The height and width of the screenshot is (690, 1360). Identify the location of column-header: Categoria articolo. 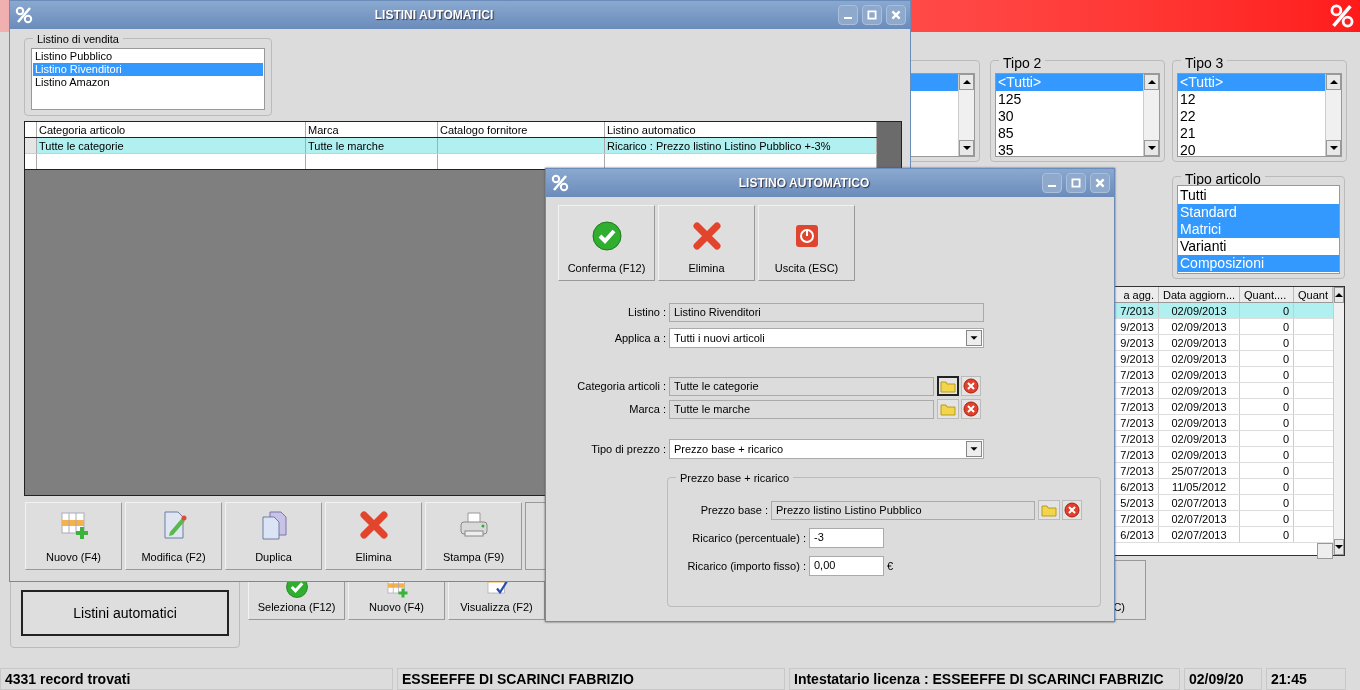
(171, 129).